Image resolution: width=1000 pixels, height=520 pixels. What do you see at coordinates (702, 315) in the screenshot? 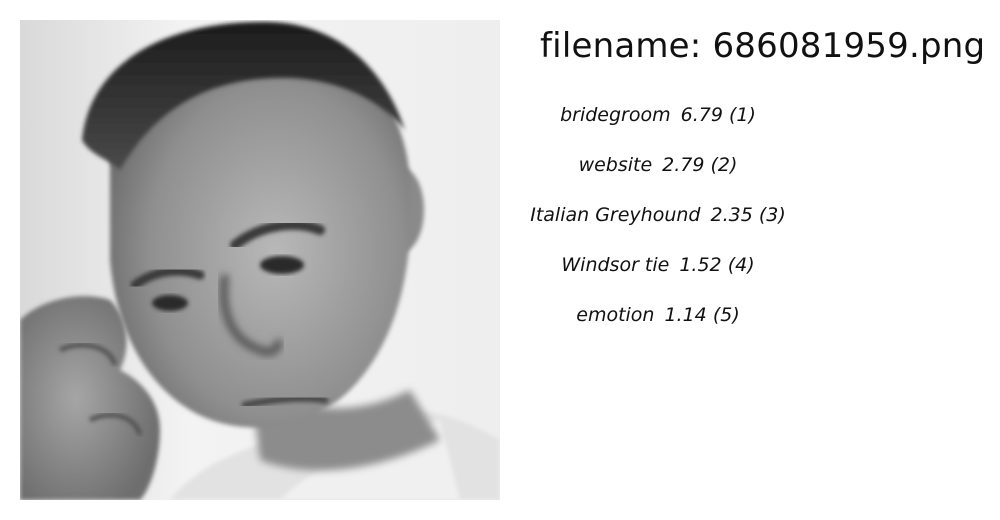
I see `prediction-score: 1.14 (5)` at bounding box center [702, 315].